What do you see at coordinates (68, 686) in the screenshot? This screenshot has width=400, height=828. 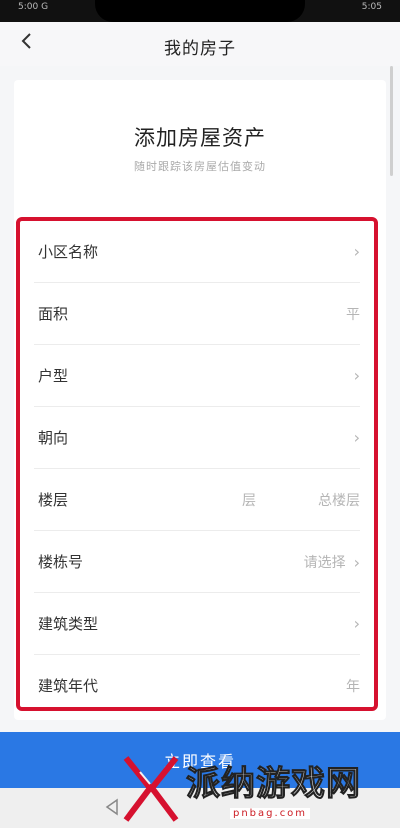 I see `row-label: 建筑年代` at bounding box center [68, 686].